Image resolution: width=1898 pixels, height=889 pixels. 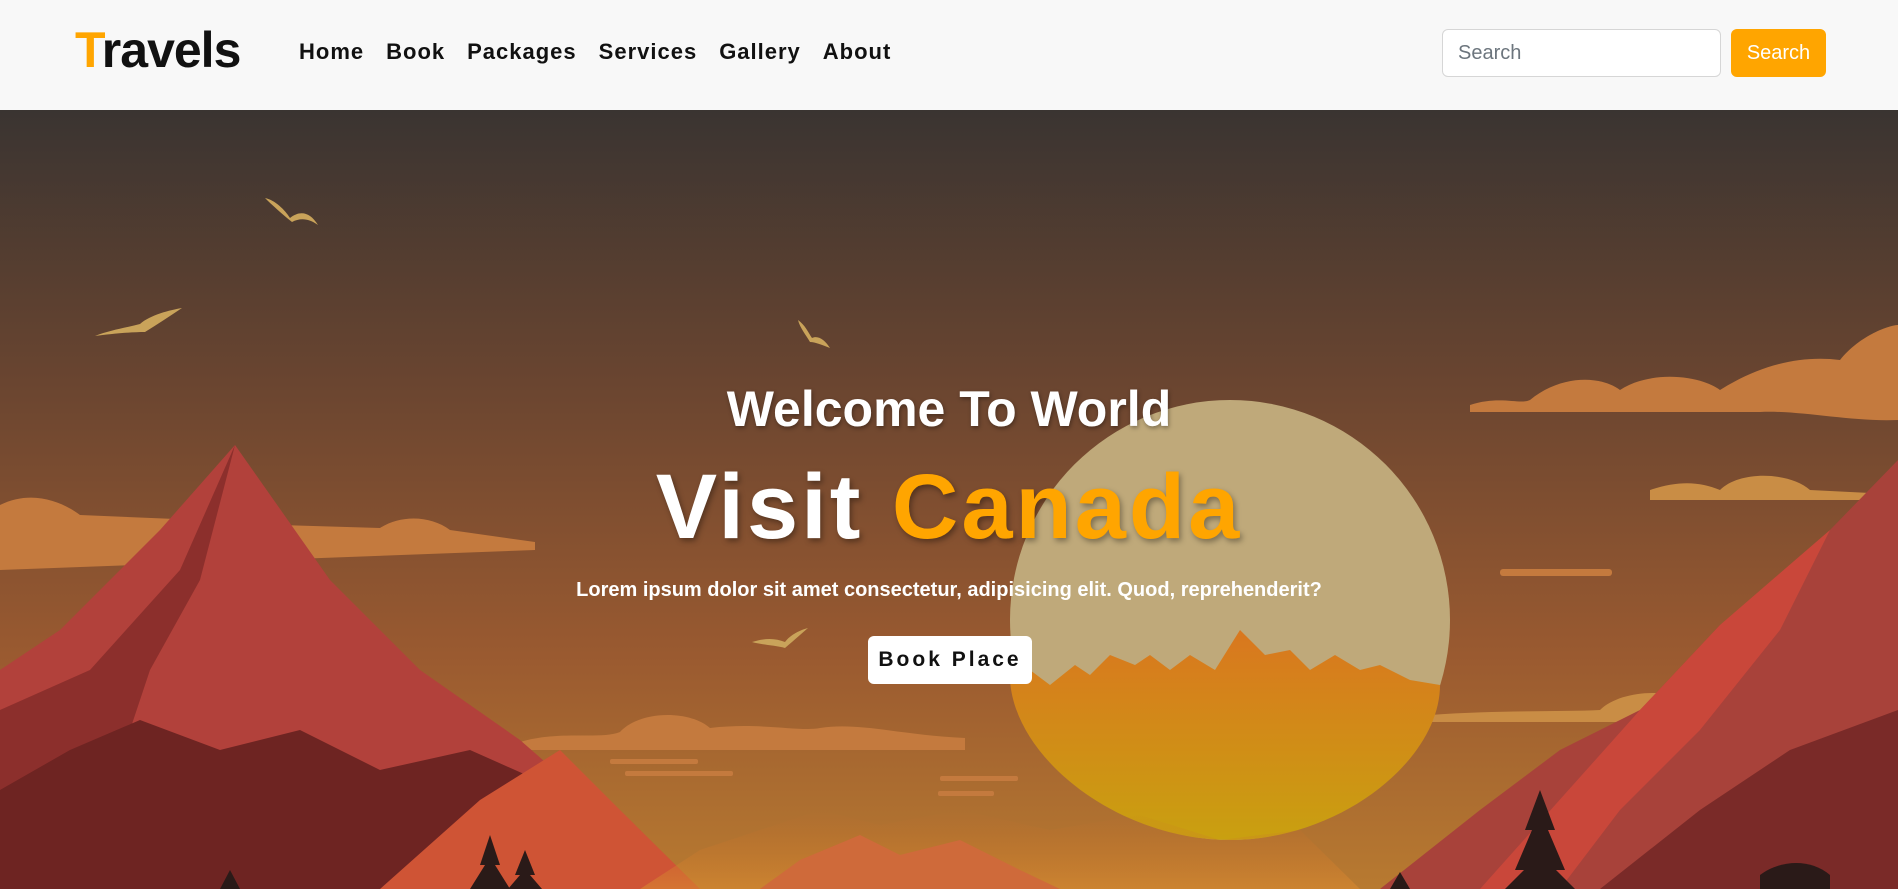 I want to click on hero-headline-white: Visit, so click(x=773, y=507).